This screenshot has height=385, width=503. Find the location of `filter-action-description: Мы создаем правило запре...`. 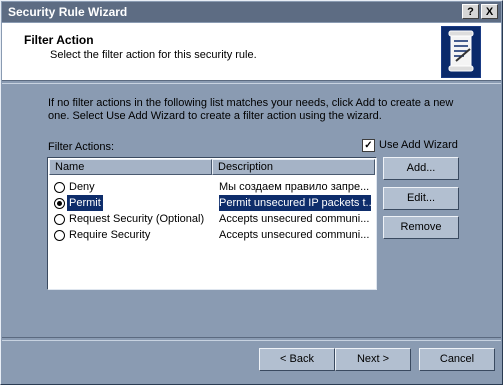

filter-action-description: Мы создаем правило запре... is located at coordinates (294, 187).